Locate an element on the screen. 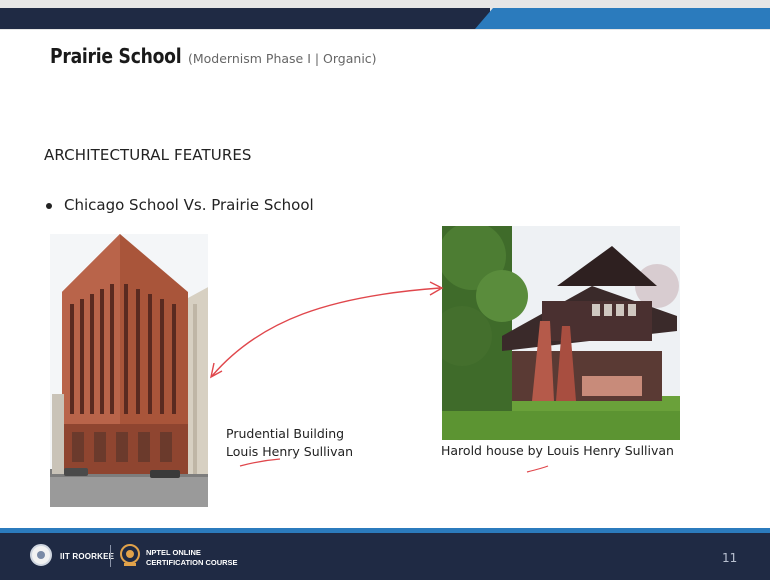  nptel-logo-icon is located at coordinates (130, 555).